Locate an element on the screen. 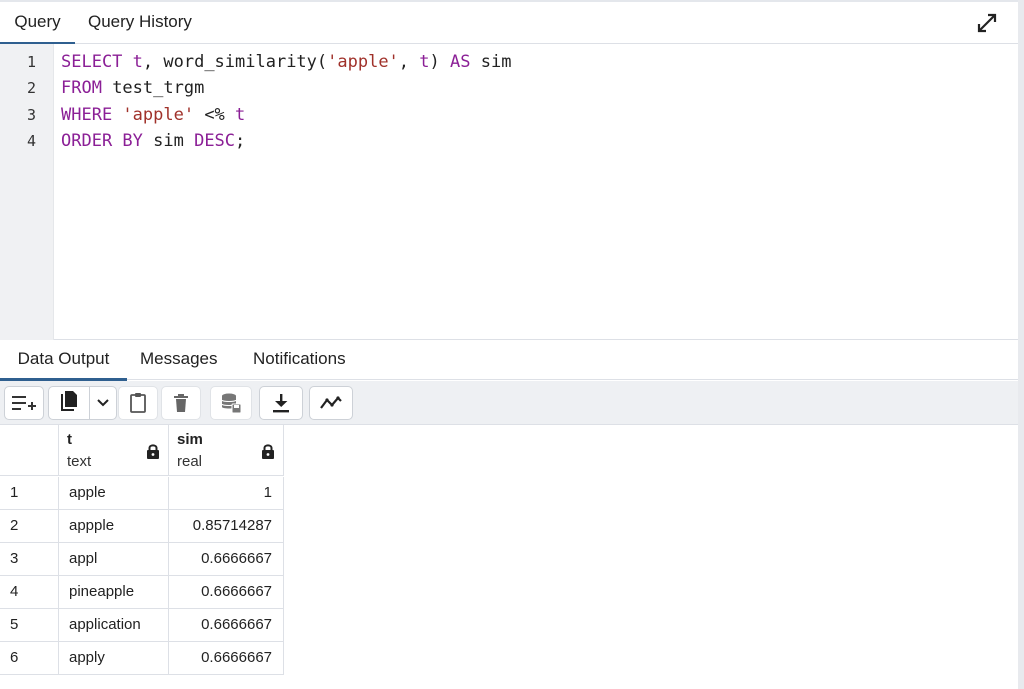 This screenshot has width=1024, height=689. copy-button-group is located at coordinates (82, 403).